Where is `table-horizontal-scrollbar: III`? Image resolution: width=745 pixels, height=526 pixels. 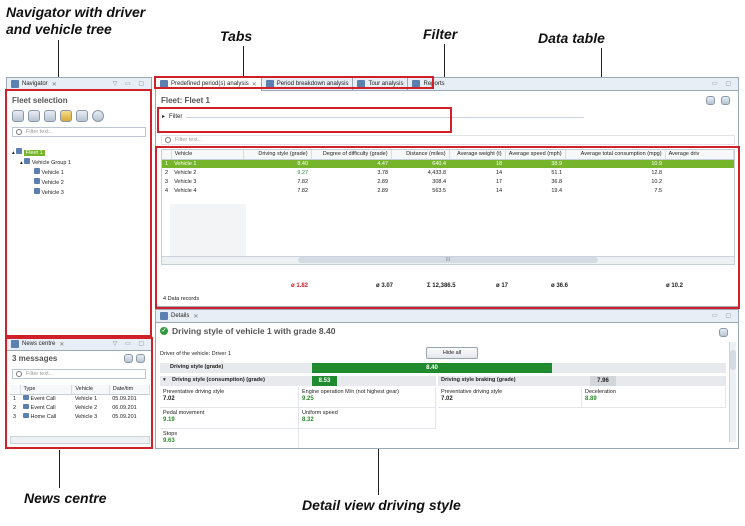 table-horizontal-scrollbar: III is located at coordinates (448, 260).